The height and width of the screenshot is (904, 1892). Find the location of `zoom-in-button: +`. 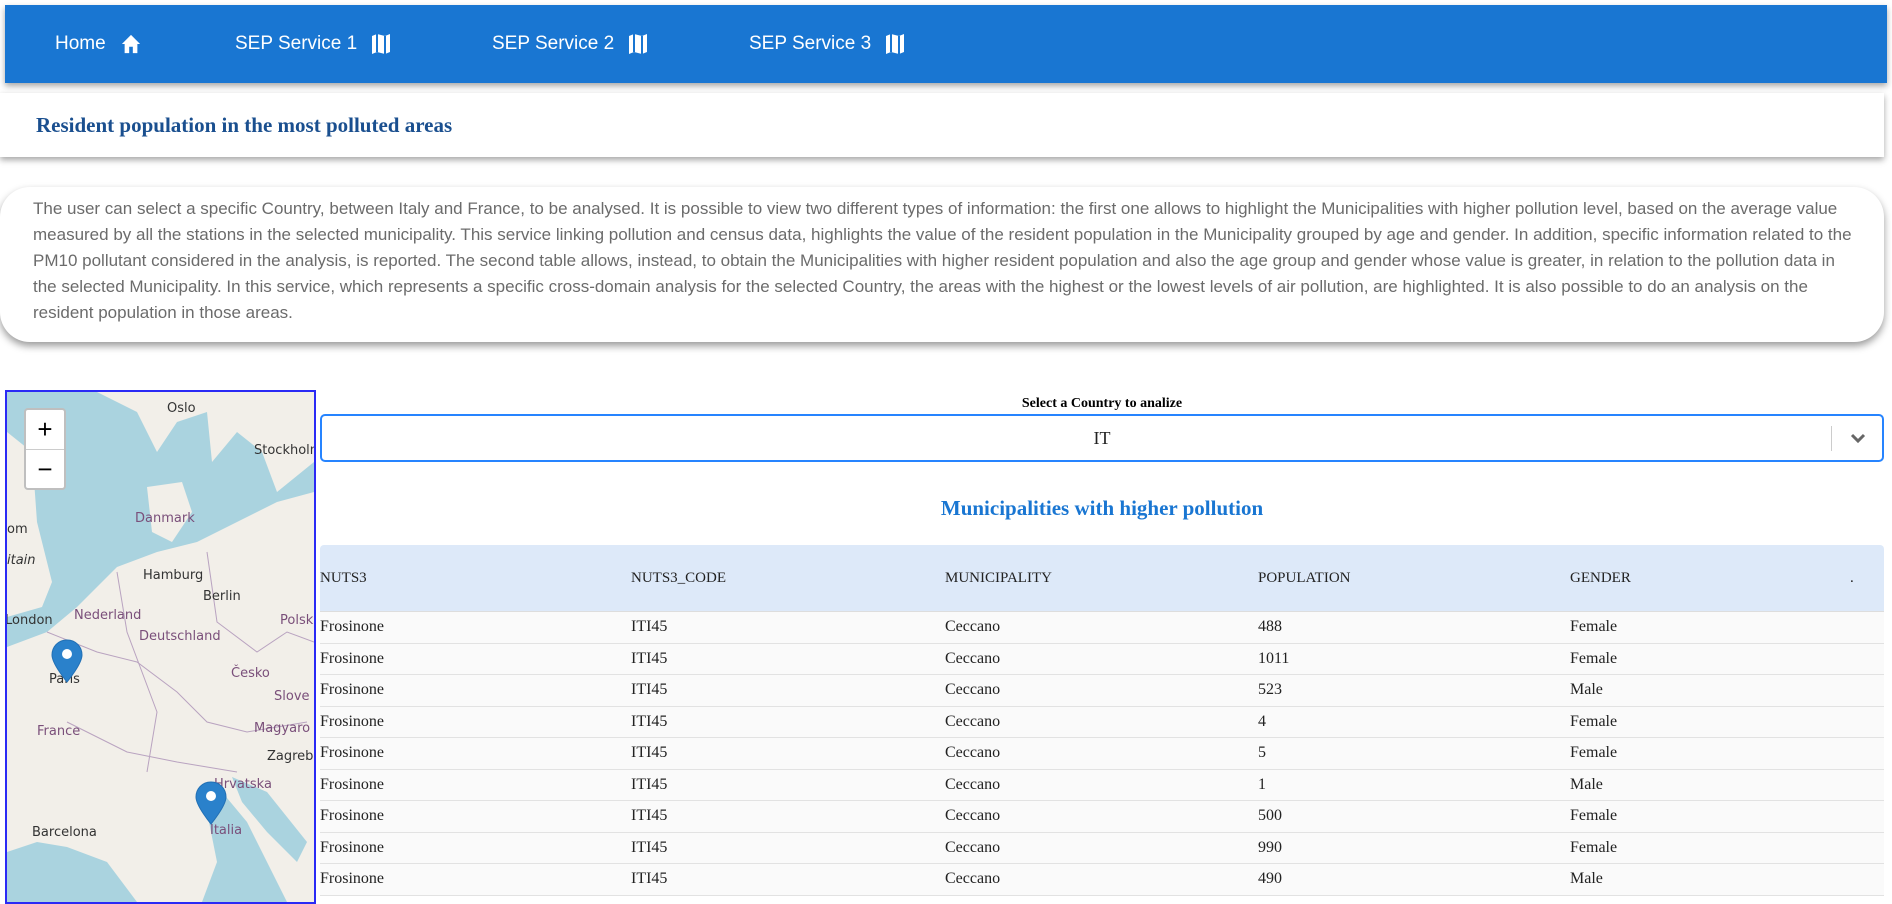

zoom-in-button: + is located at coordinates (45, 430).